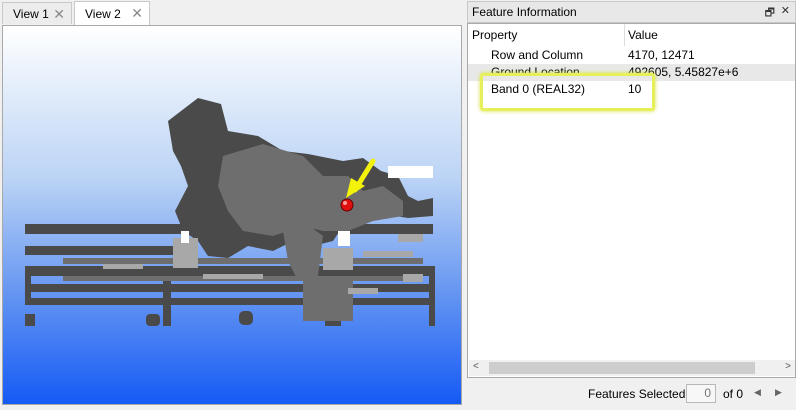  I want to click on features-selected-label: Features Selected:, so click(638, 394).